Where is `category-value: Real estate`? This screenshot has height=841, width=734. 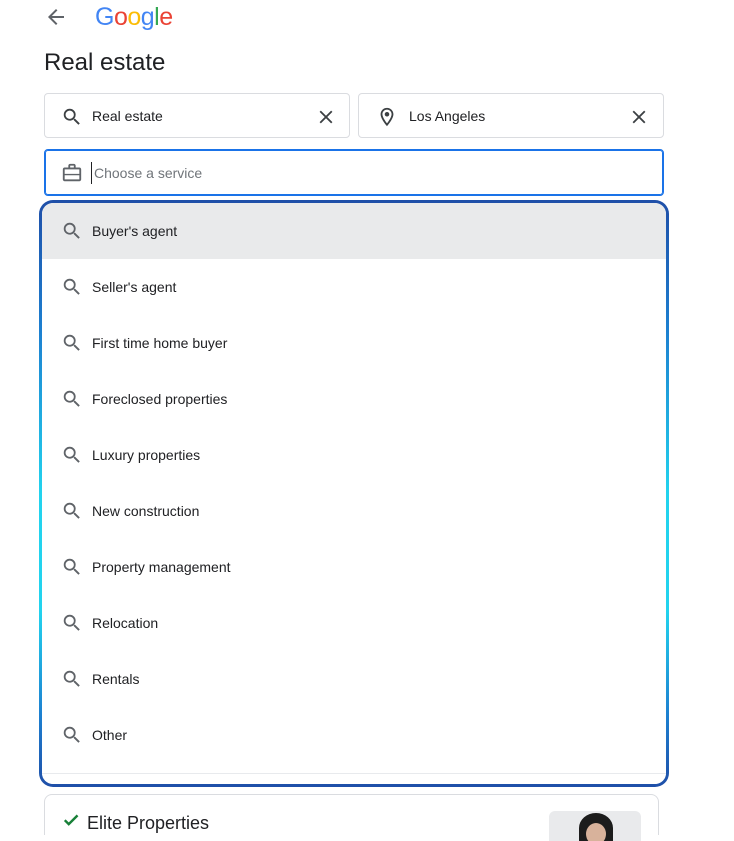
category-value: Real estate is located at coordinates (127, 116).